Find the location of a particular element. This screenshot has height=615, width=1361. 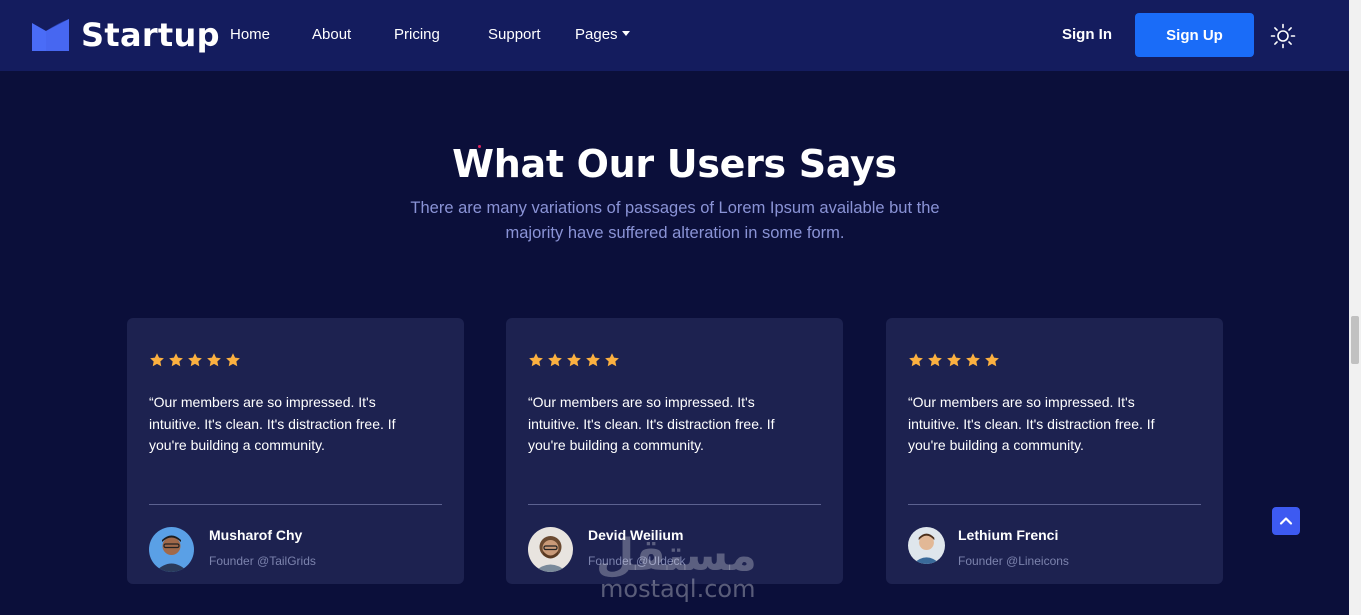

nav-home: Home is located at coordinates (250, 34).